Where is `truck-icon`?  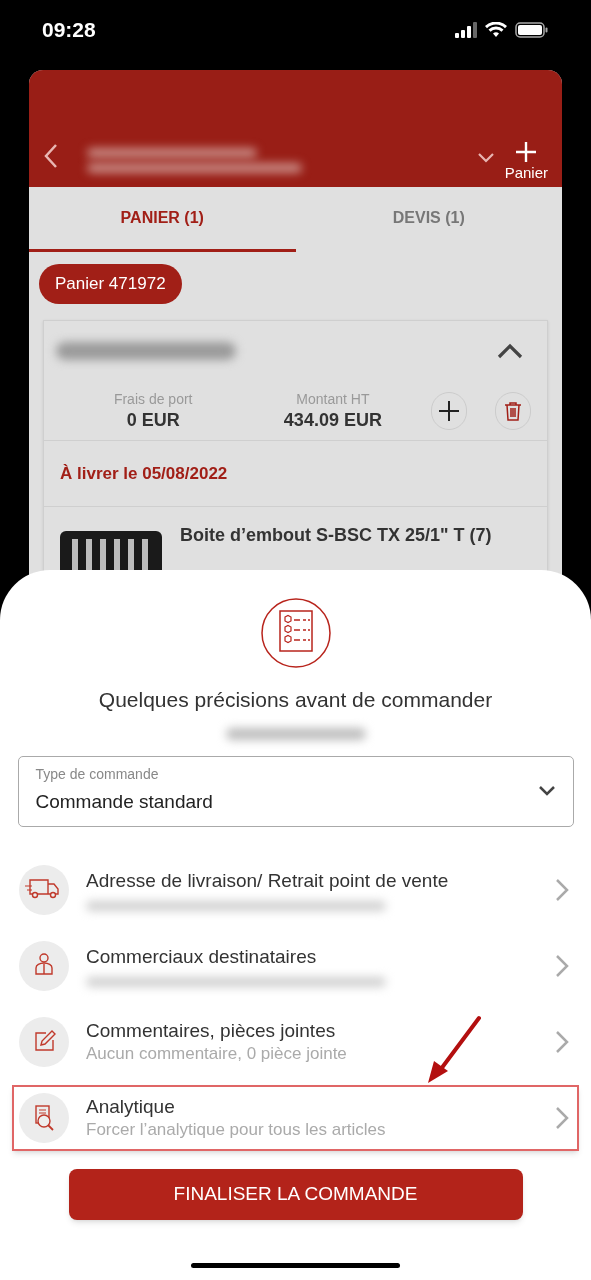 truck-icon is located at coordinates (44, 889).